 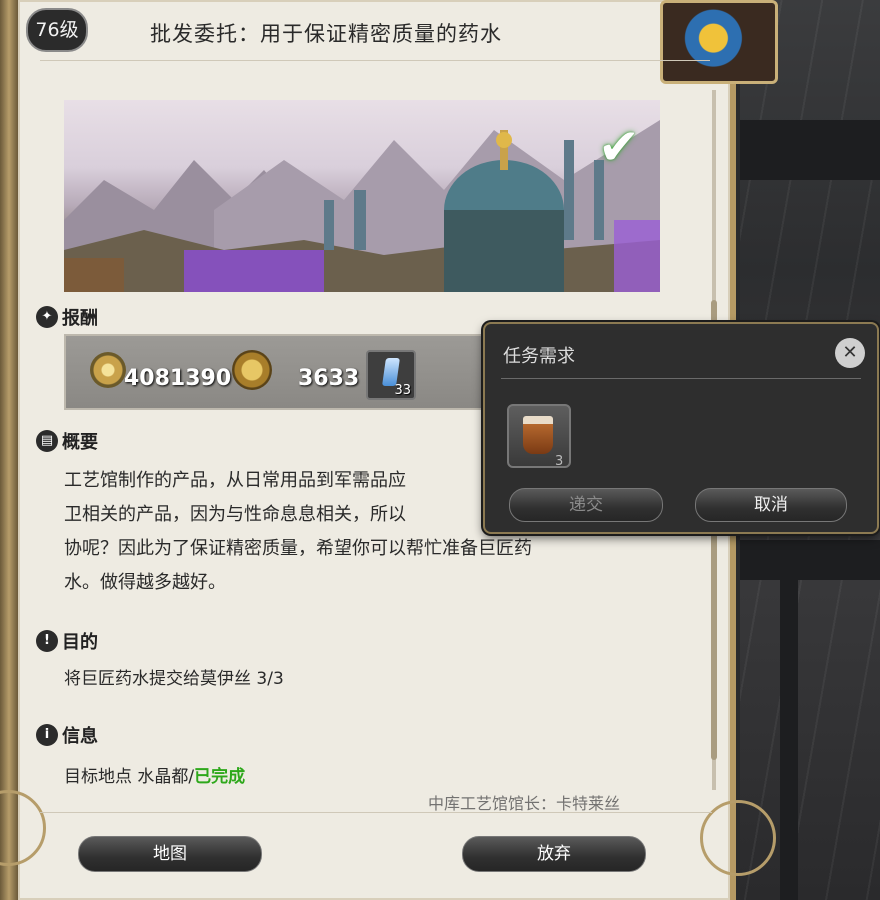 I want to click on title-divider, so click(x=375, y=60).